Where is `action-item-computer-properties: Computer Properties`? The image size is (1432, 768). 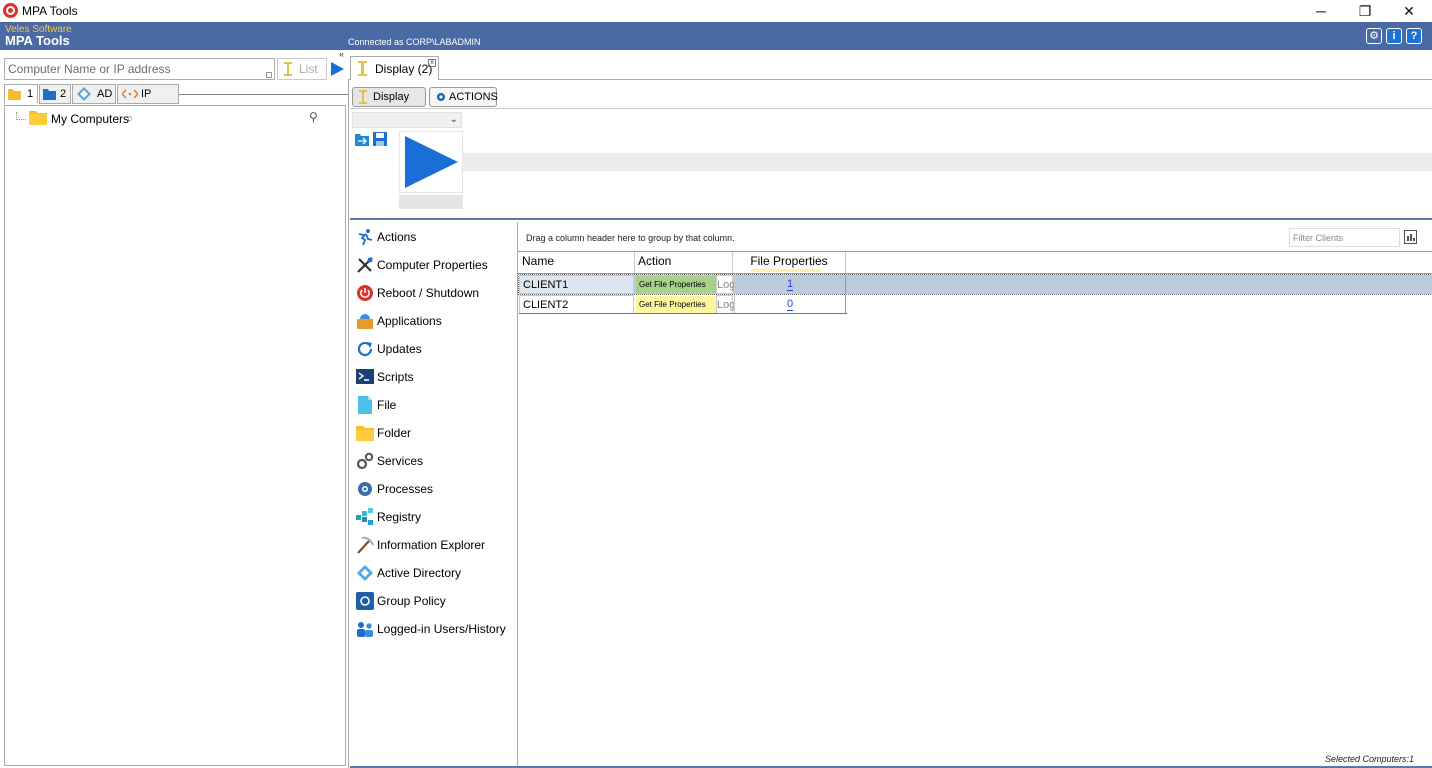
action-item-computer-properties: Computer Properties is located at coordinates (436, 265).